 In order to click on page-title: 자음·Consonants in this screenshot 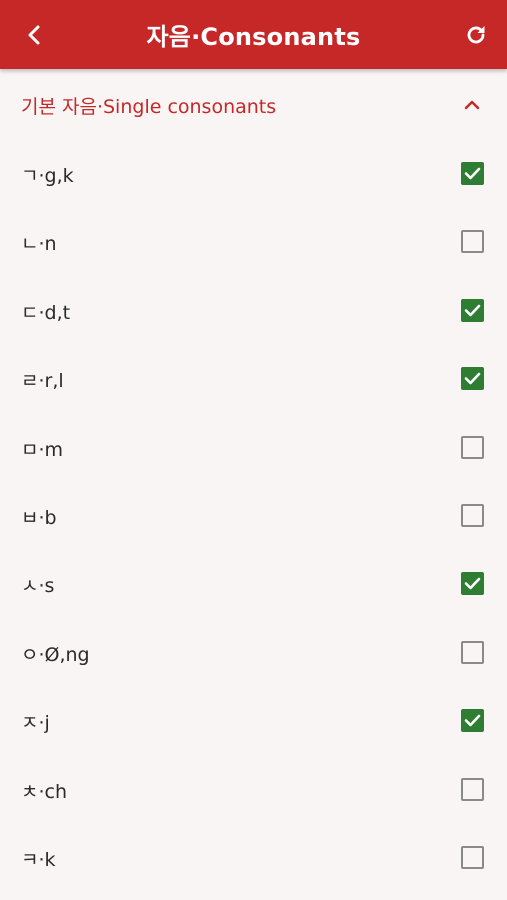, I will do `click(253, 37)`.